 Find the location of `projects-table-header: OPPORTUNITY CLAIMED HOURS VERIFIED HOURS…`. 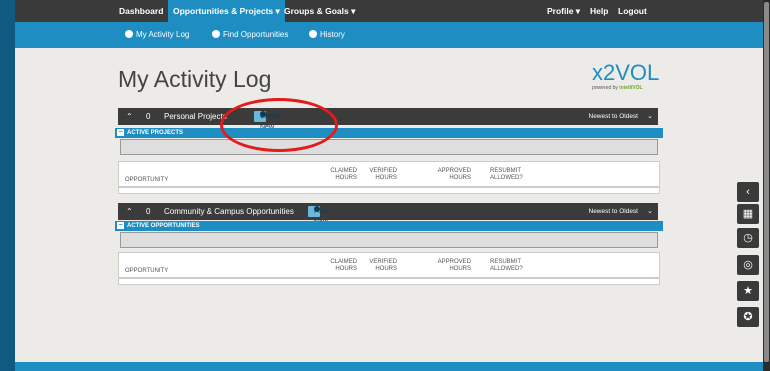

projects-table-header: OPPORTUNITY CLAIMED HOURS VERIFIED HOURS… is located at coordinates (389, 174).